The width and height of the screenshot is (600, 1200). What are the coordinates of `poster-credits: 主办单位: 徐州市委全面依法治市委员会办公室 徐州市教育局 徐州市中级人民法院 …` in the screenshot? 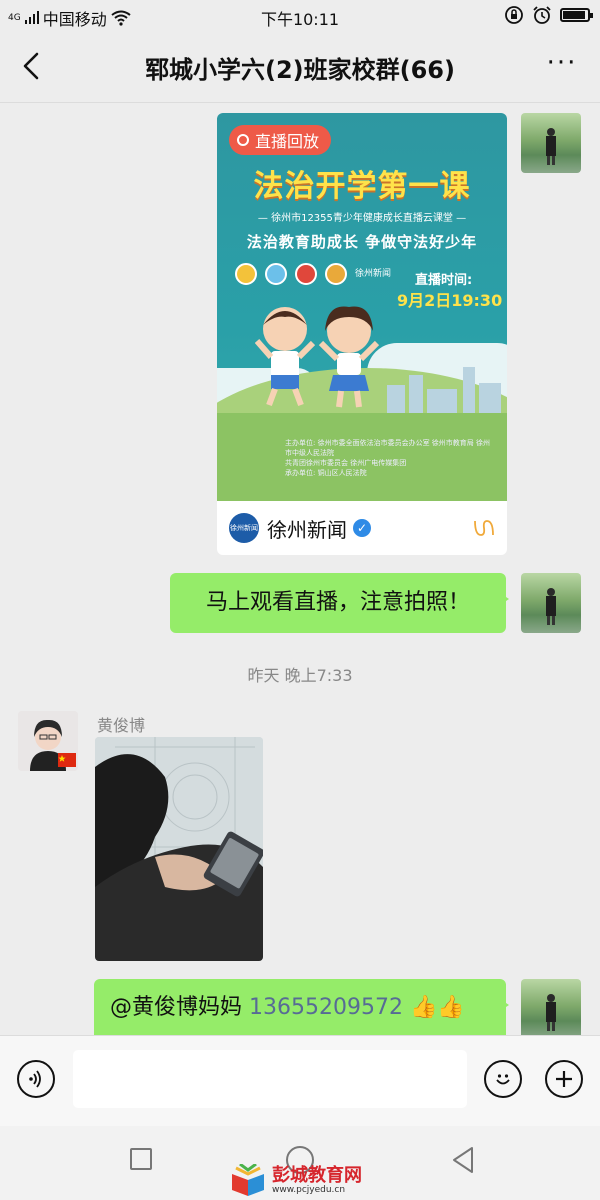 It's located at (390, 458).